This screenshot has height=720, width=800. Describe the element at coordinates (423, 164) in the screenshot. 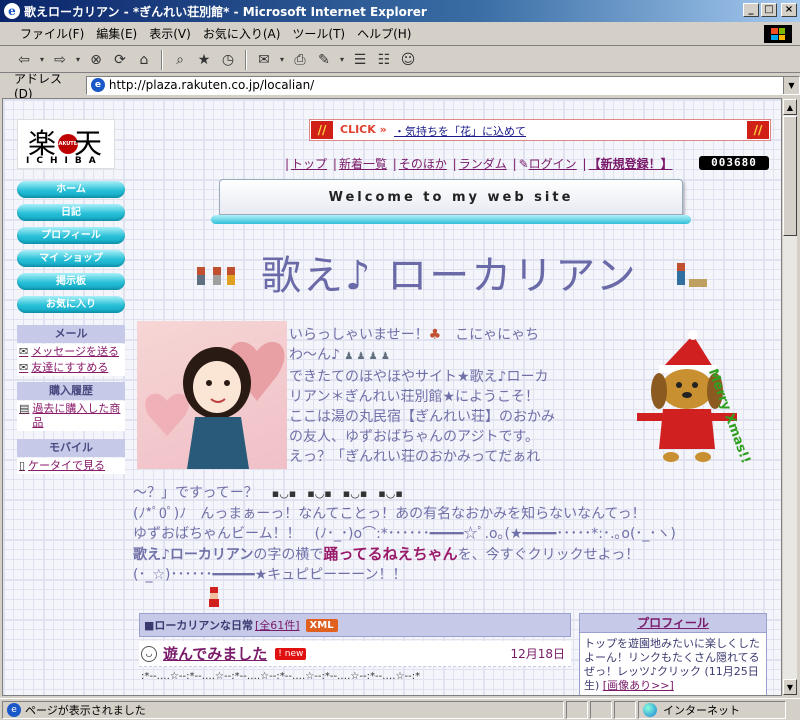

I see `nav-other-link: そのほか` at that location.